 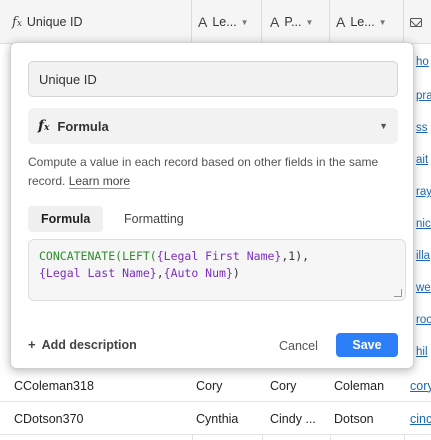 I want to click on email-link-fragment: illa, so click(x=423, y=258).